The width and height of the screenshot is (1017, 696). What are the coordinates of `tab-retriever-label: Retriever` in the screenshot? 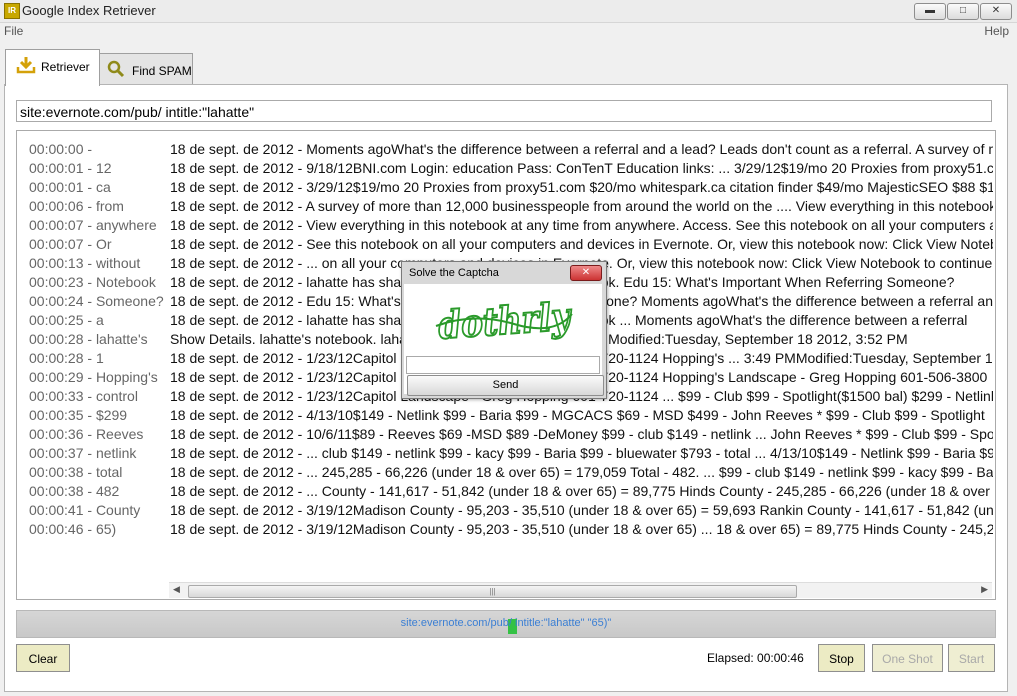 It's located at (65, 67).